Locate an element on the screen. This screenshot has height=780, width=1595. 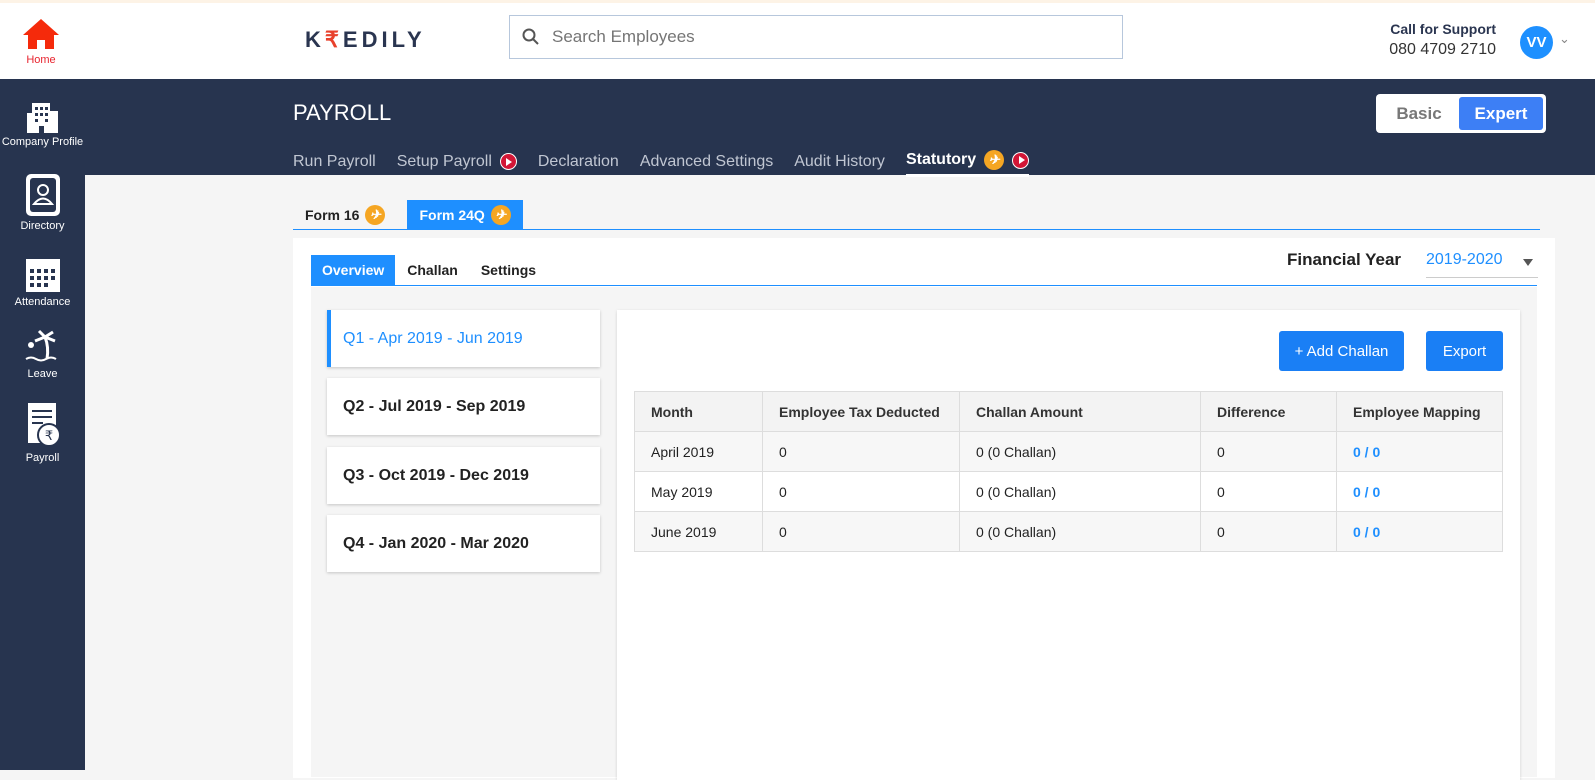
quarter-item-q4: Q4 - Jan 2020 - Mar 2020 is located at coordinates (463, 543).